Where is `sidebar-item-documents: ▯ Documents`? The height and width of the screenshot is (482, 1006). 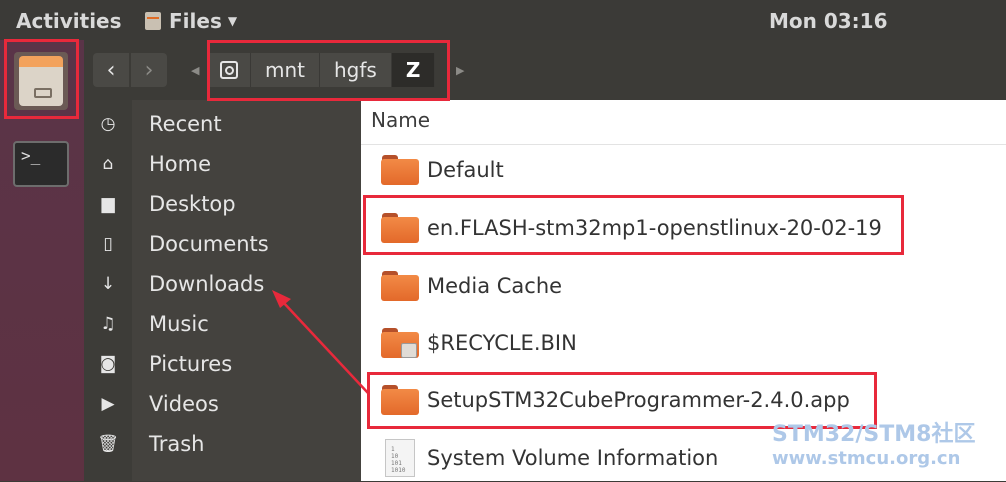
sidebar-item-documents: ▯ Documents is located at coordinates (222, 244).